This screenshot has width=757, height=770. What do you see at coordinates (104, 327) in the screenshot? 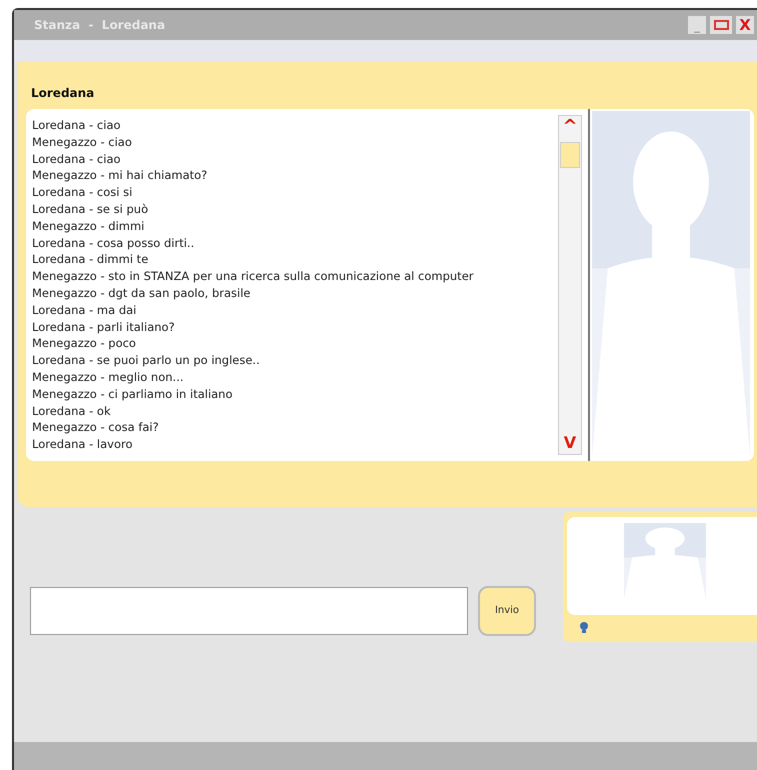
I see `chat-message: Loredana - parli italiano?` at bounding box center [104, 327].